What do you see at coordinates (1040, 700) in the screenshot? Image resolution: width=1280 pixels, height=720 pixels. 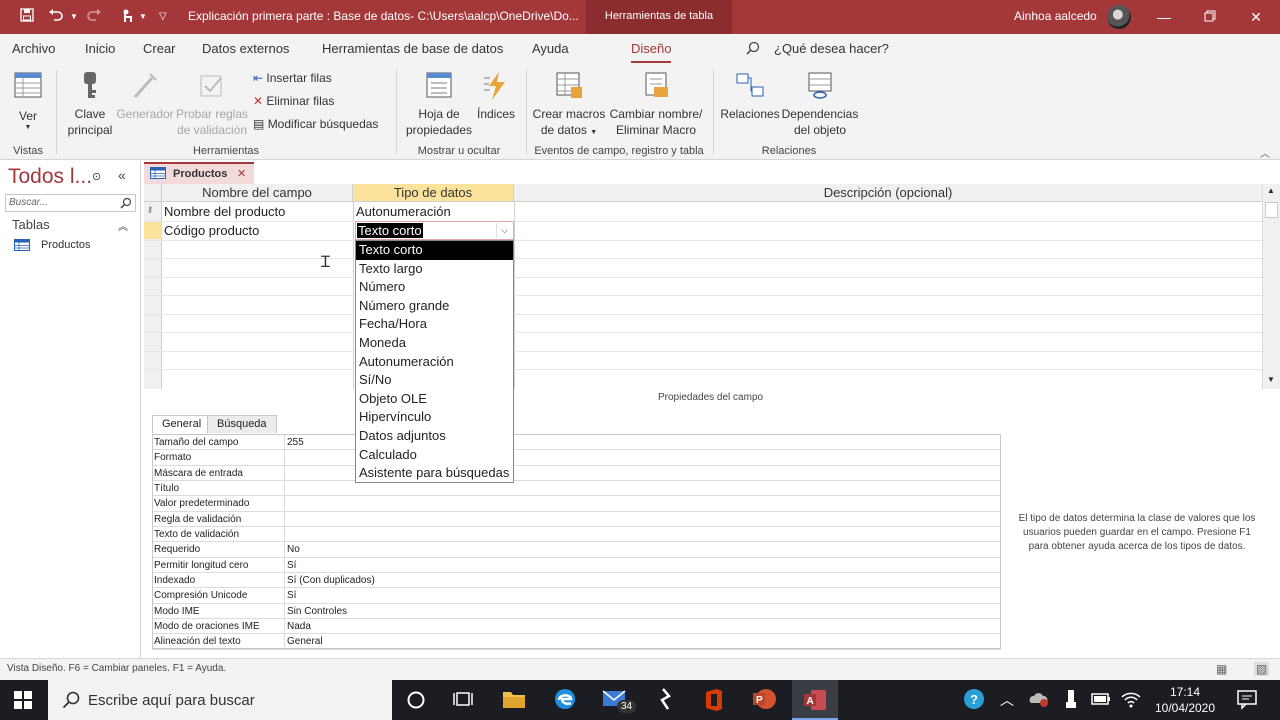 I see `onedrive-icon` at bounding box center [1040, 700].